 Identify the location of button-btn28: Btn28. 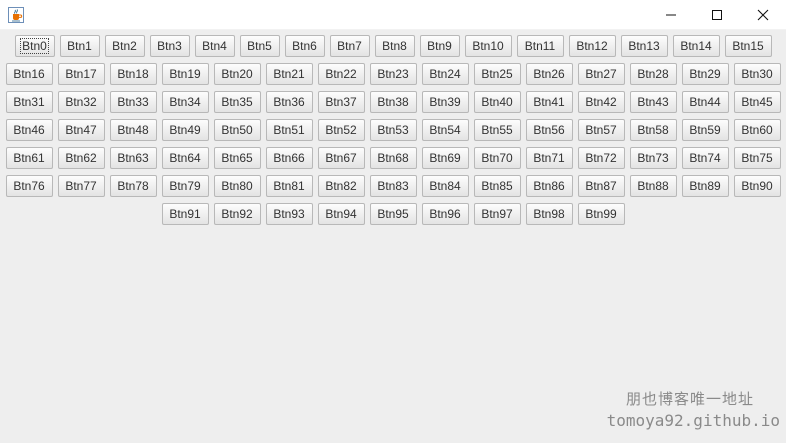
(653, 74).